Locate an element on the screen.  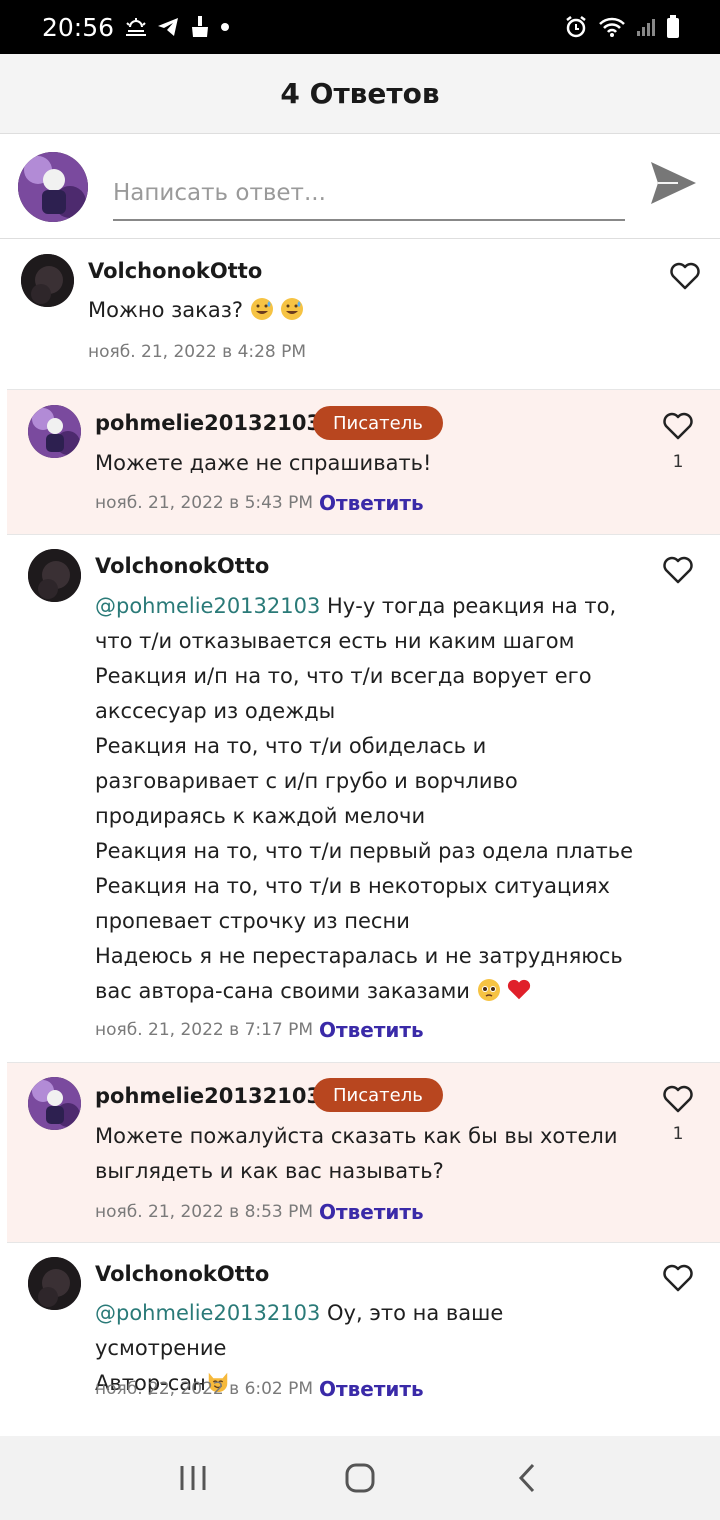
home-icon is located at coordinates (360, 1478).